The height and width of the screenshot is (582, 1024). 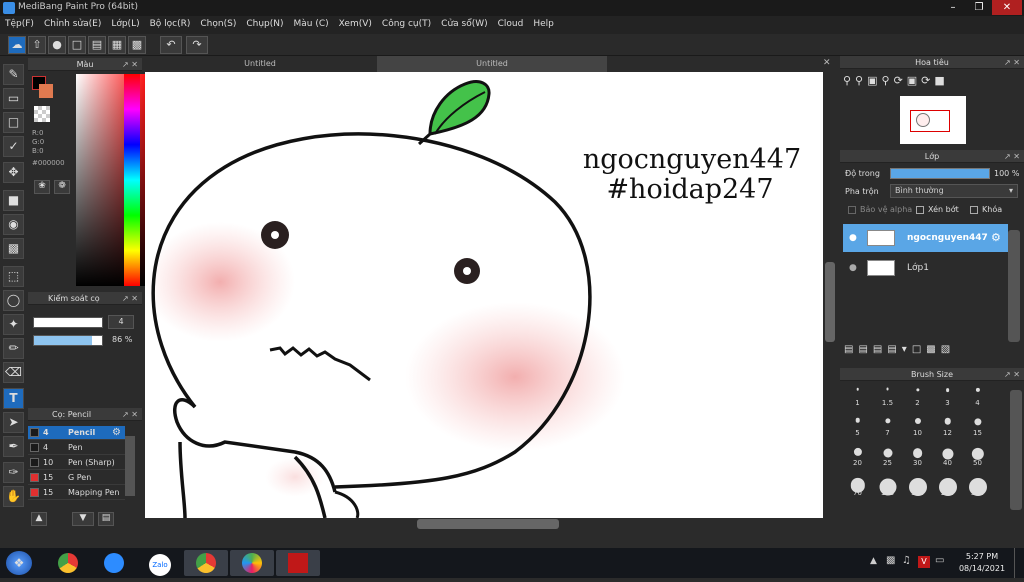 I want to click on select-pen-icon: ✏, so click(x=13, y=348).